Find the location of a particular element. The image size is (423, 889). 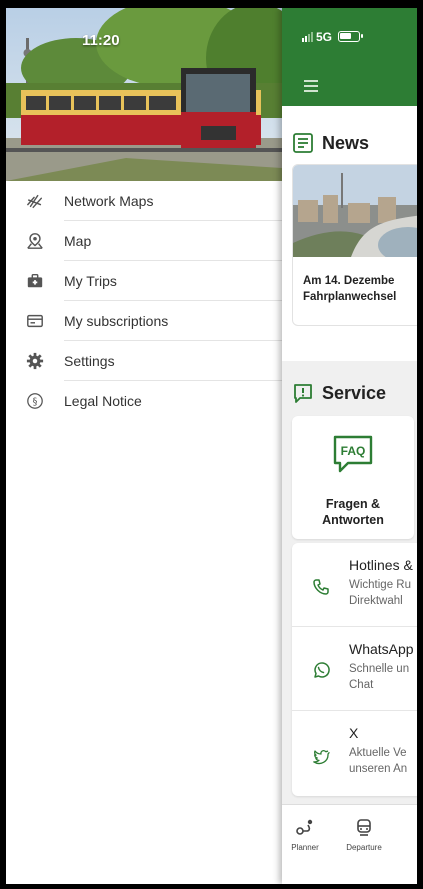

bottom-navigation: Planner Departure is located at coordinates (349, 844).